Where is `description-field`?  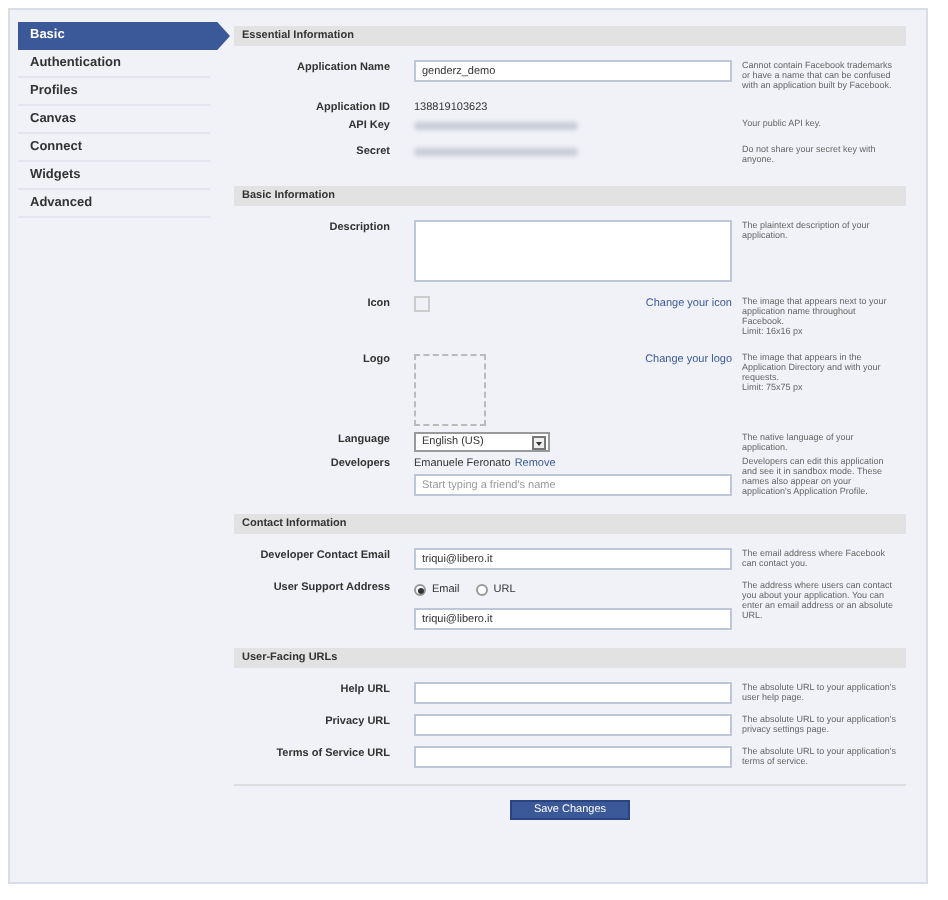 description-field is located at coordinates (573, 251).